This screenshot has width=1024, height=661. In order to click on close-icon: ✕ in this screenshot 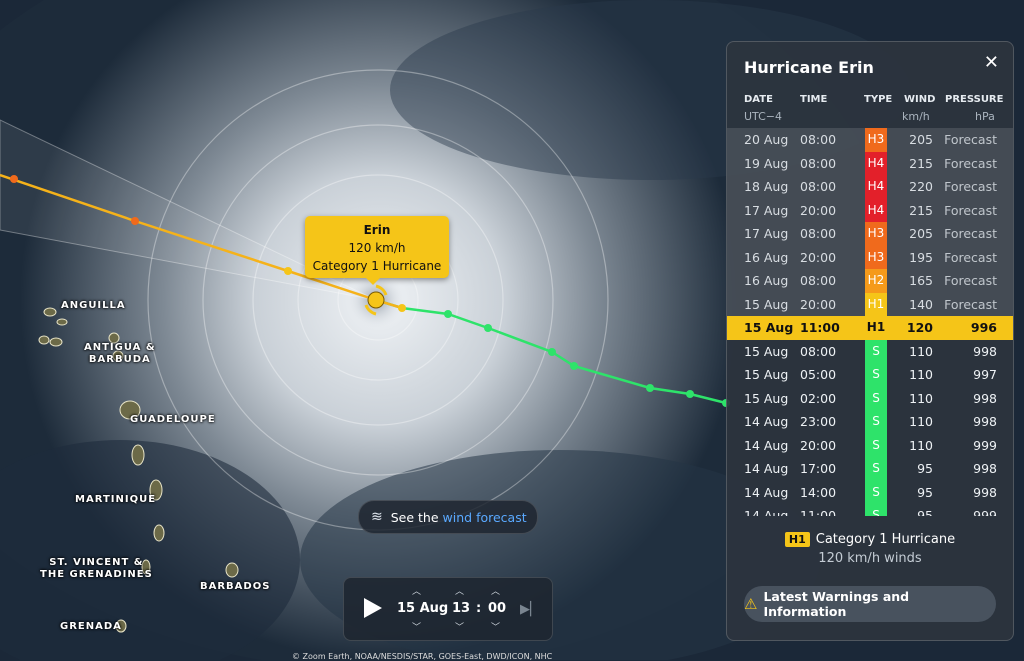, I will do `click(991, 62)`.